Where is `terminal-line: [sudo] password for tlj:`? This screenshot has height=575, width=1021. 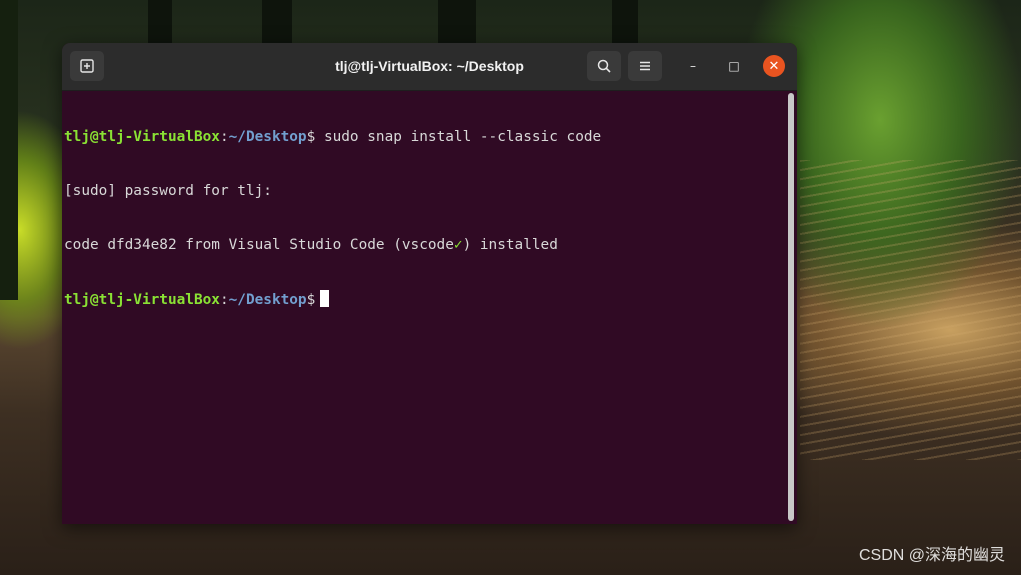 terminal-line: [sudo] password for tlj: is located at coordinates (424, 191).